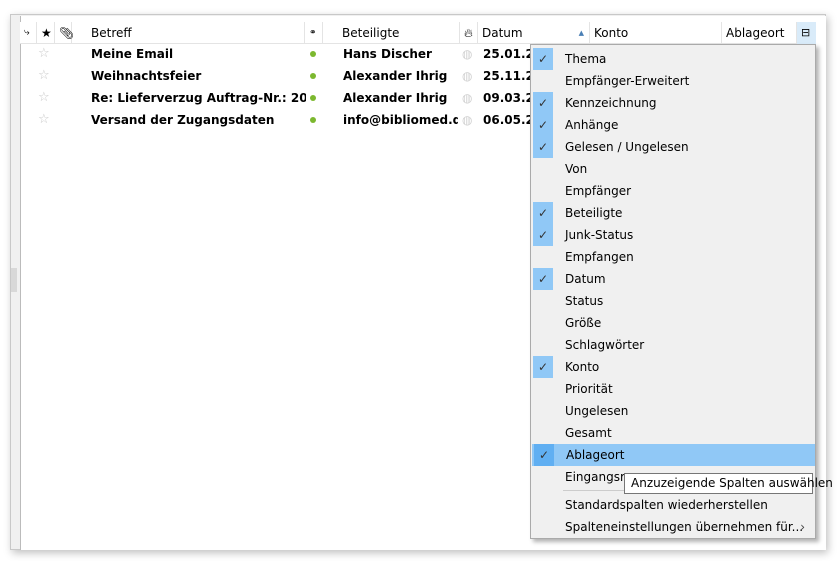 This screenshot has width=837, height=561. I want to click on menu-item-column: Status, so click(673, 301).